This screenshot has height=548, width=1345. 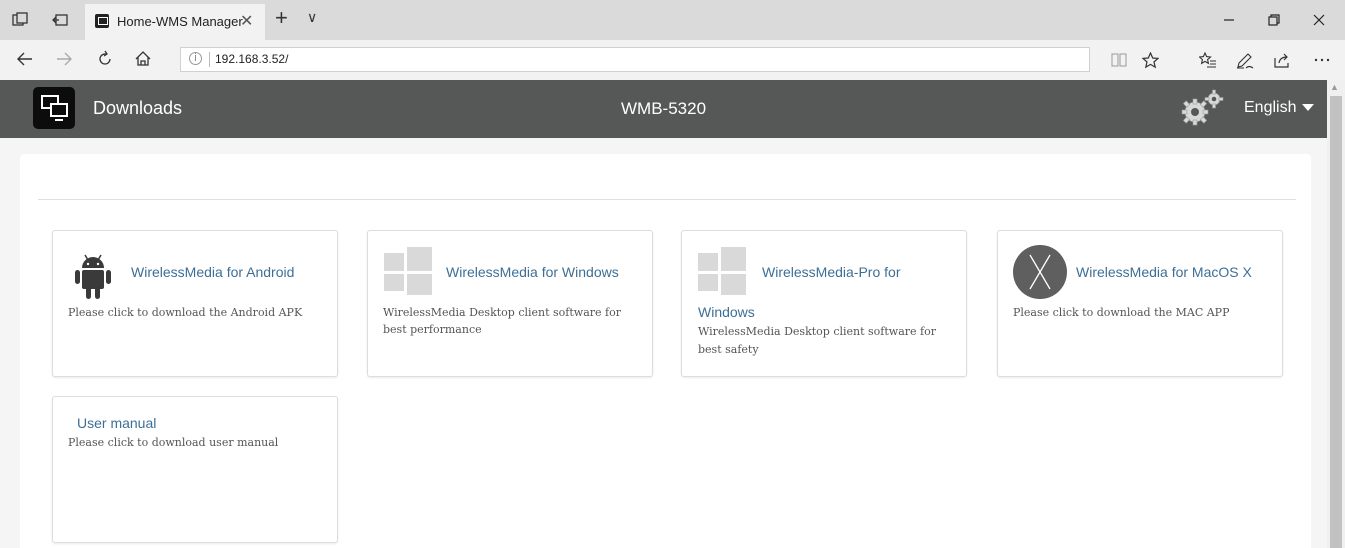 What do you see at coordinates (185, 312) in the screenshot?
I see `card-description: Please click to download the Android APK` at bounding box center [185, 312].